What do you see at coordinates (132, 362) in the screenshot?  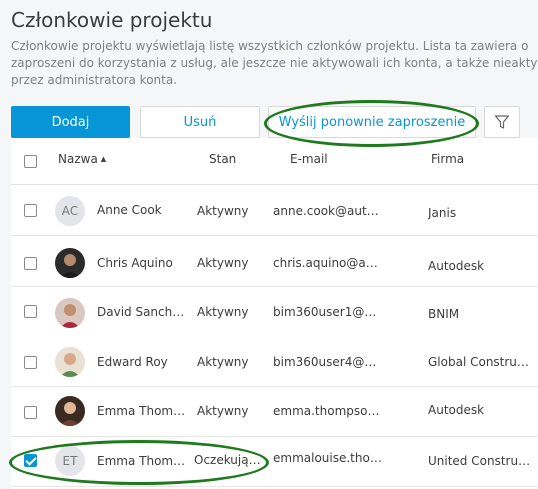 I see `member-name: Edward Roy` at bounding box center [132, 362].